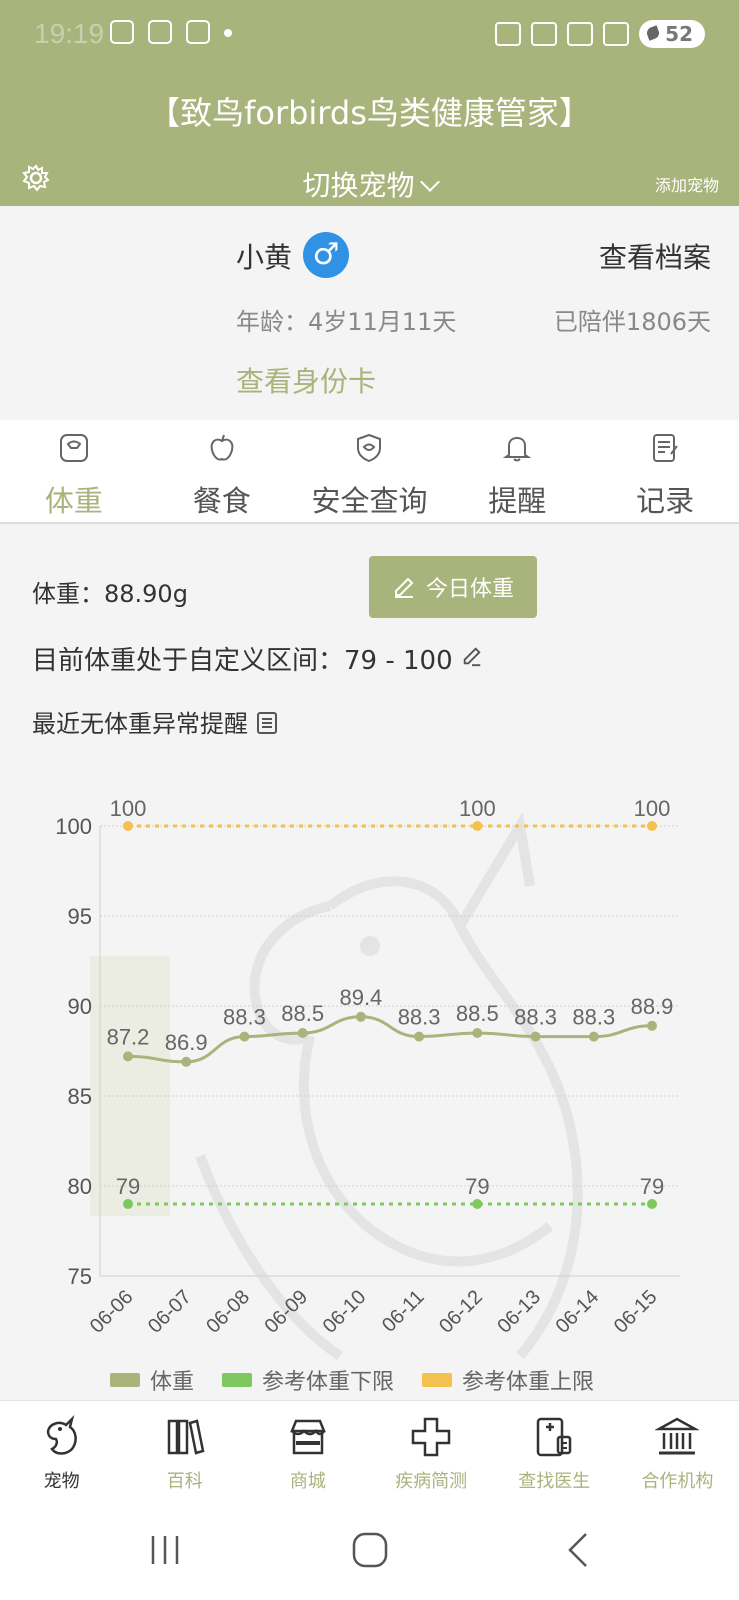 The width and height of the screenshot is (739, 1600). What do you see at coordinates (358, 185) in the screenshot?
I see `switch-pet-label: 切换宠物` at bounding box center [358, 185].